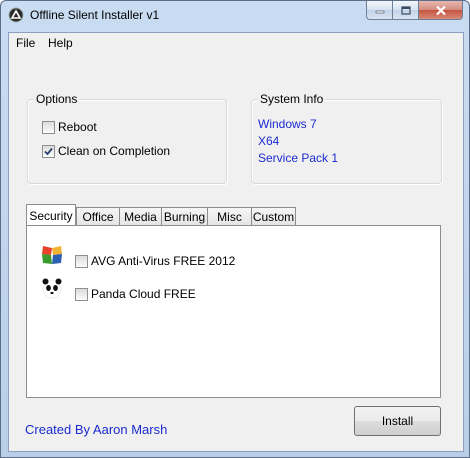 Image resolution: width=470 pixels, height=458 pixels. I want to click on menu-bar: File Help, so click(236, 43).